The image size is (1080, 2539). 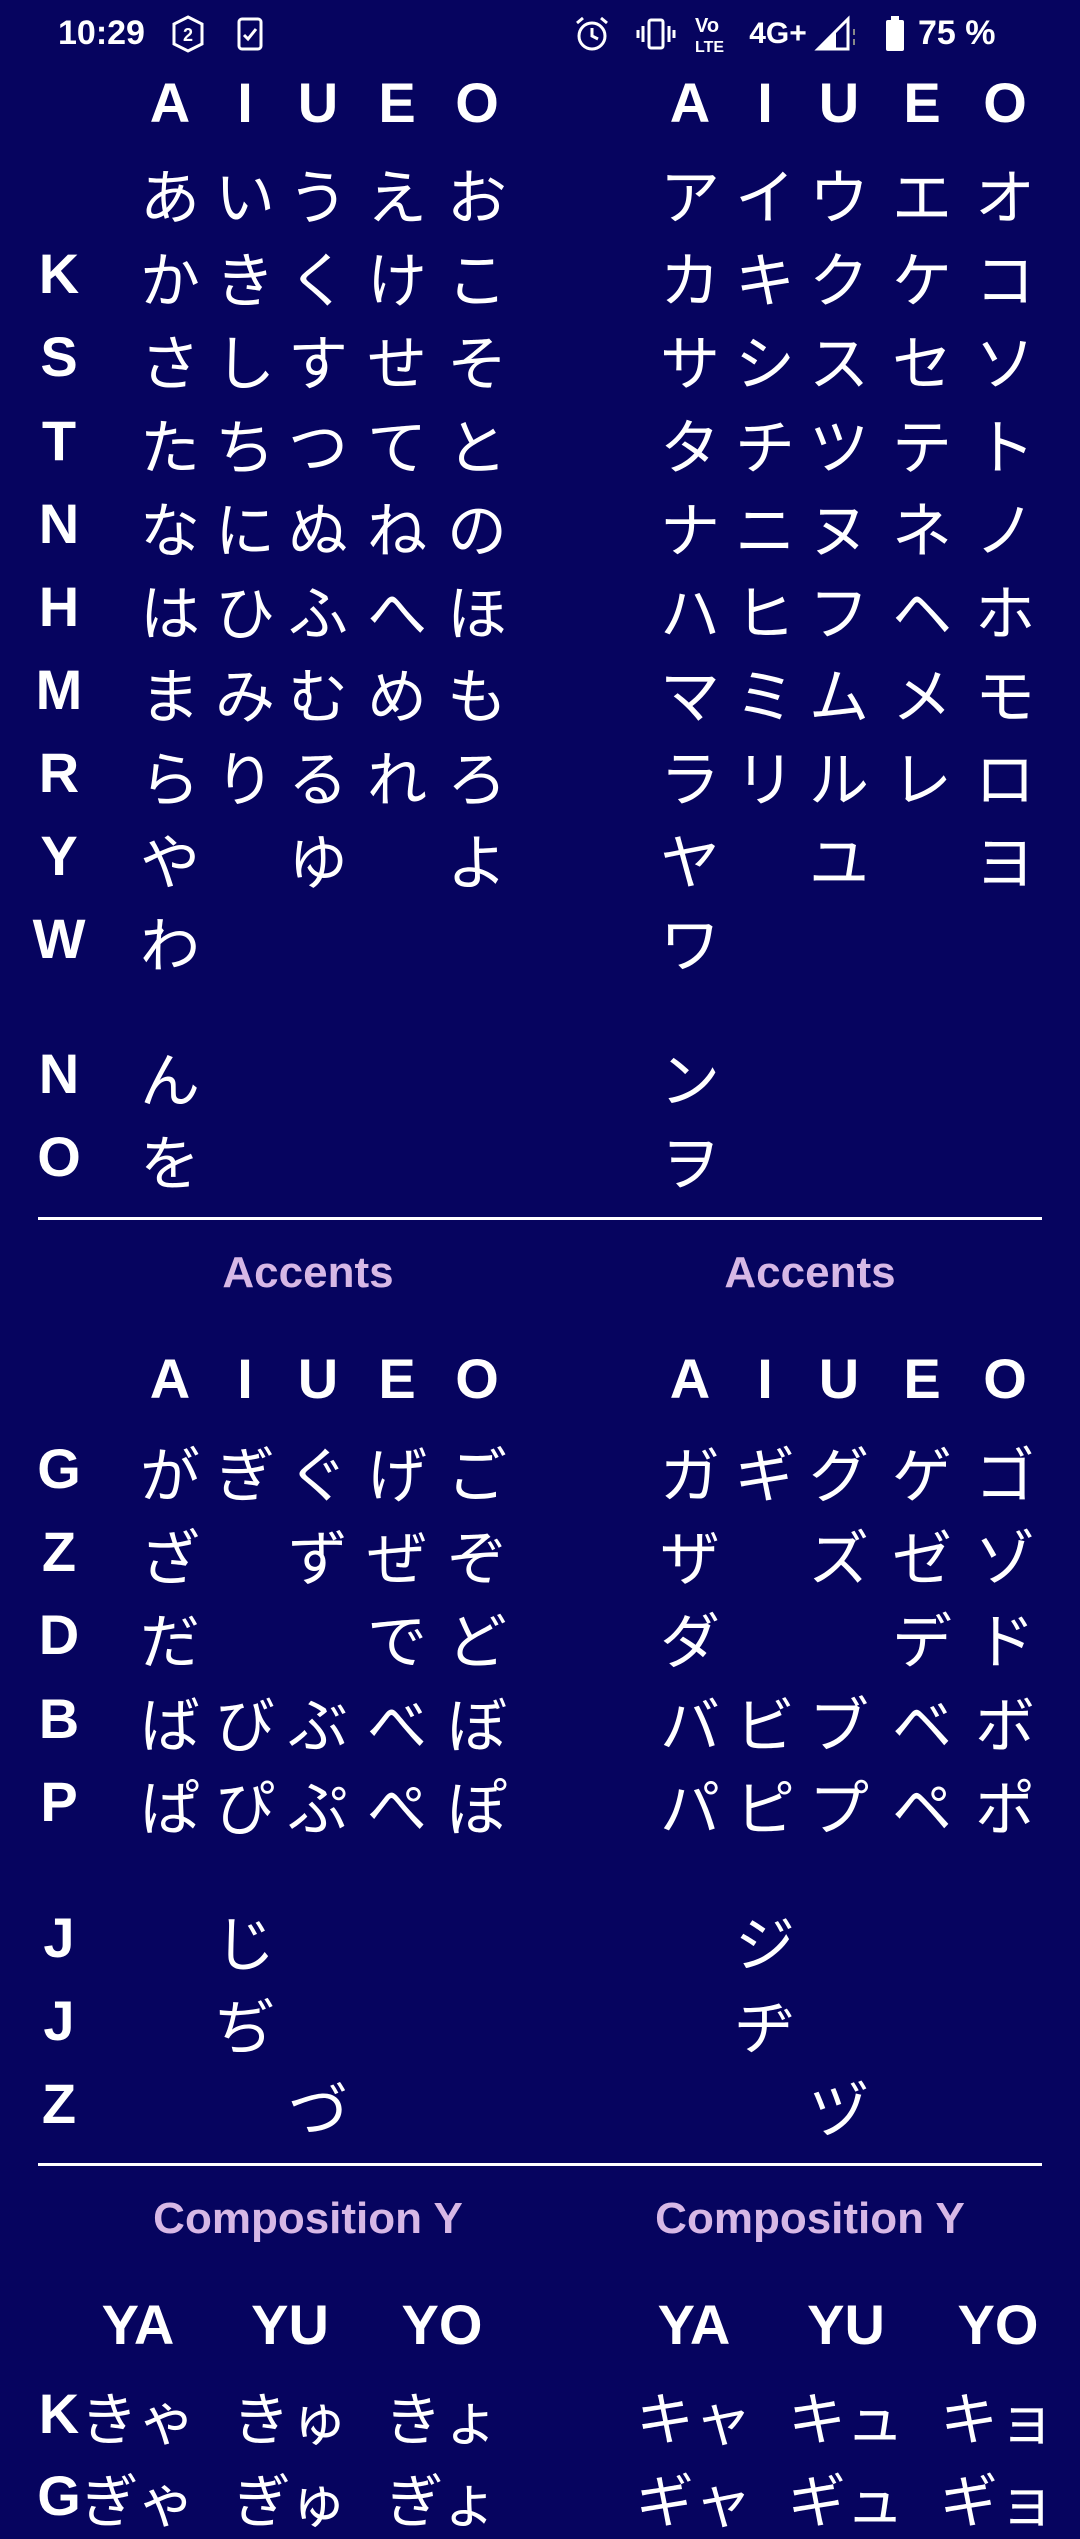 What do you see at coordinates (290, 2502) in the screenshot?
I see `hiragana-cell: ぎゅ` at bounding box center [290, 2502].